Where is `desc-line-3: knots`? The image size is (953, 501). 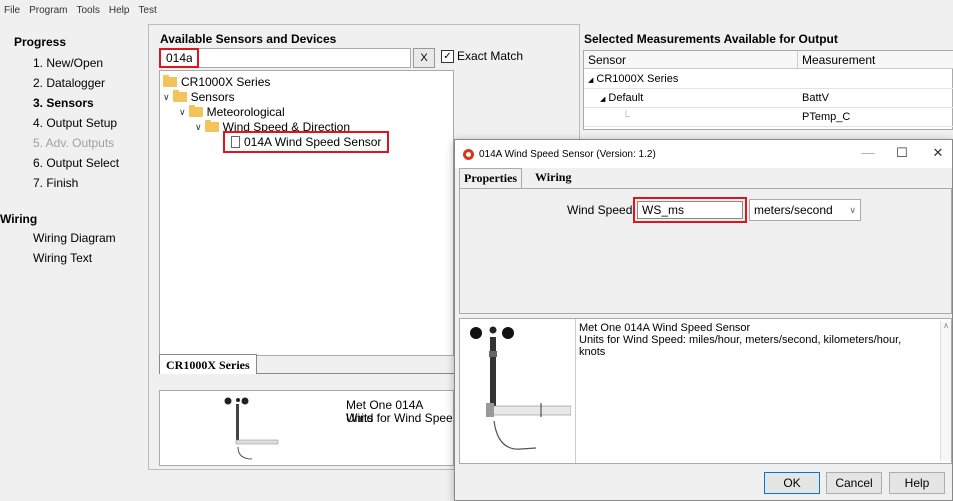
desc-line-3: knots is located at coordinates (592, 352).